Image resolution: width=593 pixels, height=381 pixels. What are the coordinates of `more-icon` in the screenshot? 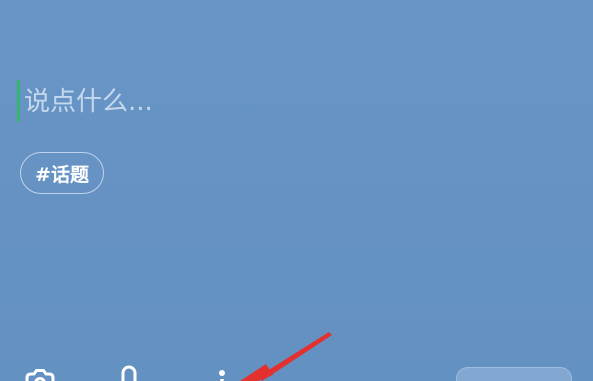 It's located at (222, 374).